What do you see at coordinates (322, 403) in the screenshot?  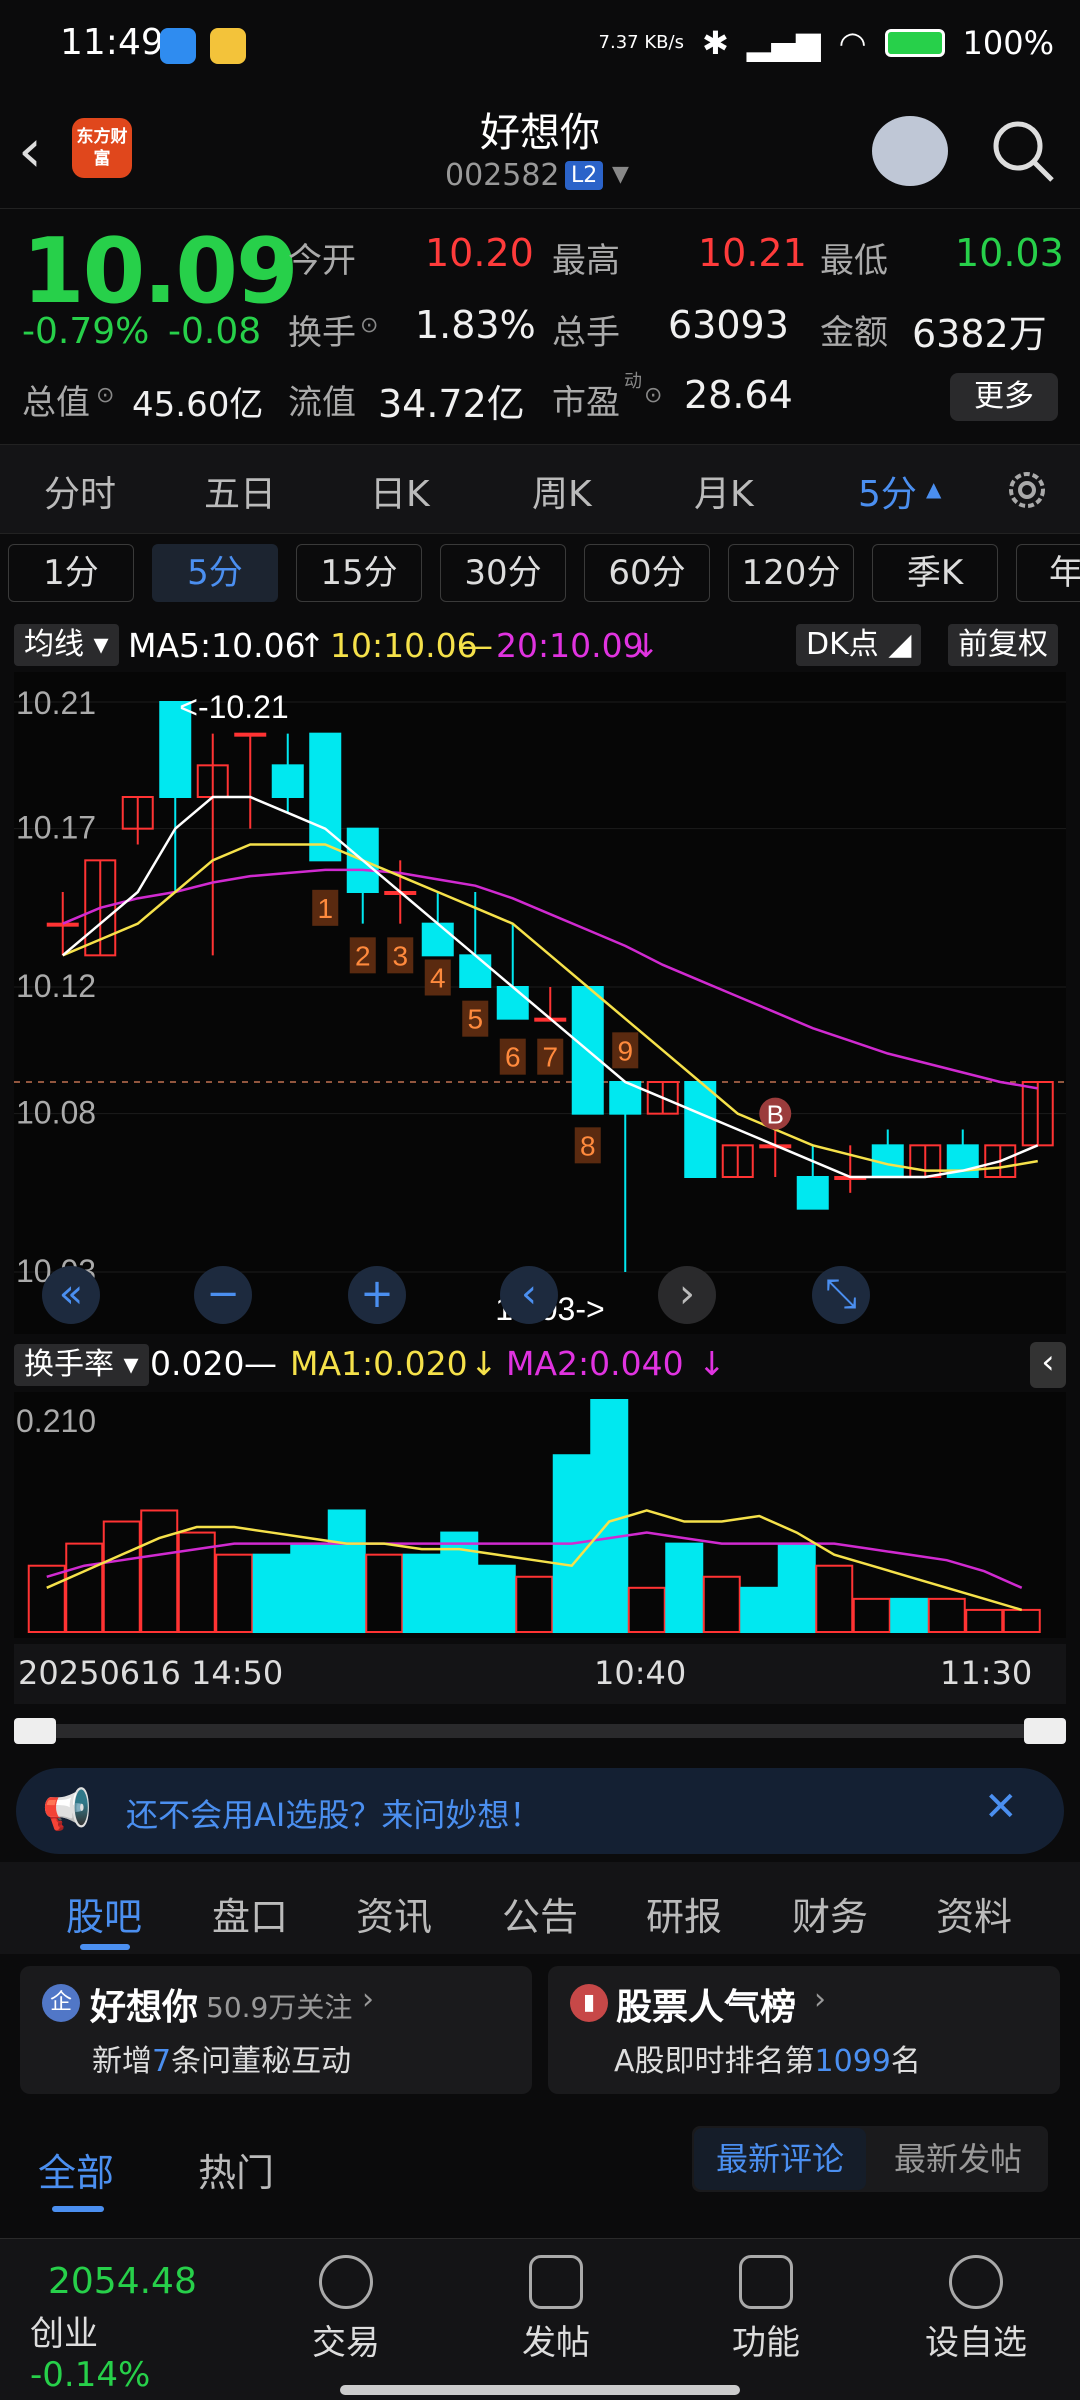 I see `float-value-label: 流值` at bounding box center [322, 403].